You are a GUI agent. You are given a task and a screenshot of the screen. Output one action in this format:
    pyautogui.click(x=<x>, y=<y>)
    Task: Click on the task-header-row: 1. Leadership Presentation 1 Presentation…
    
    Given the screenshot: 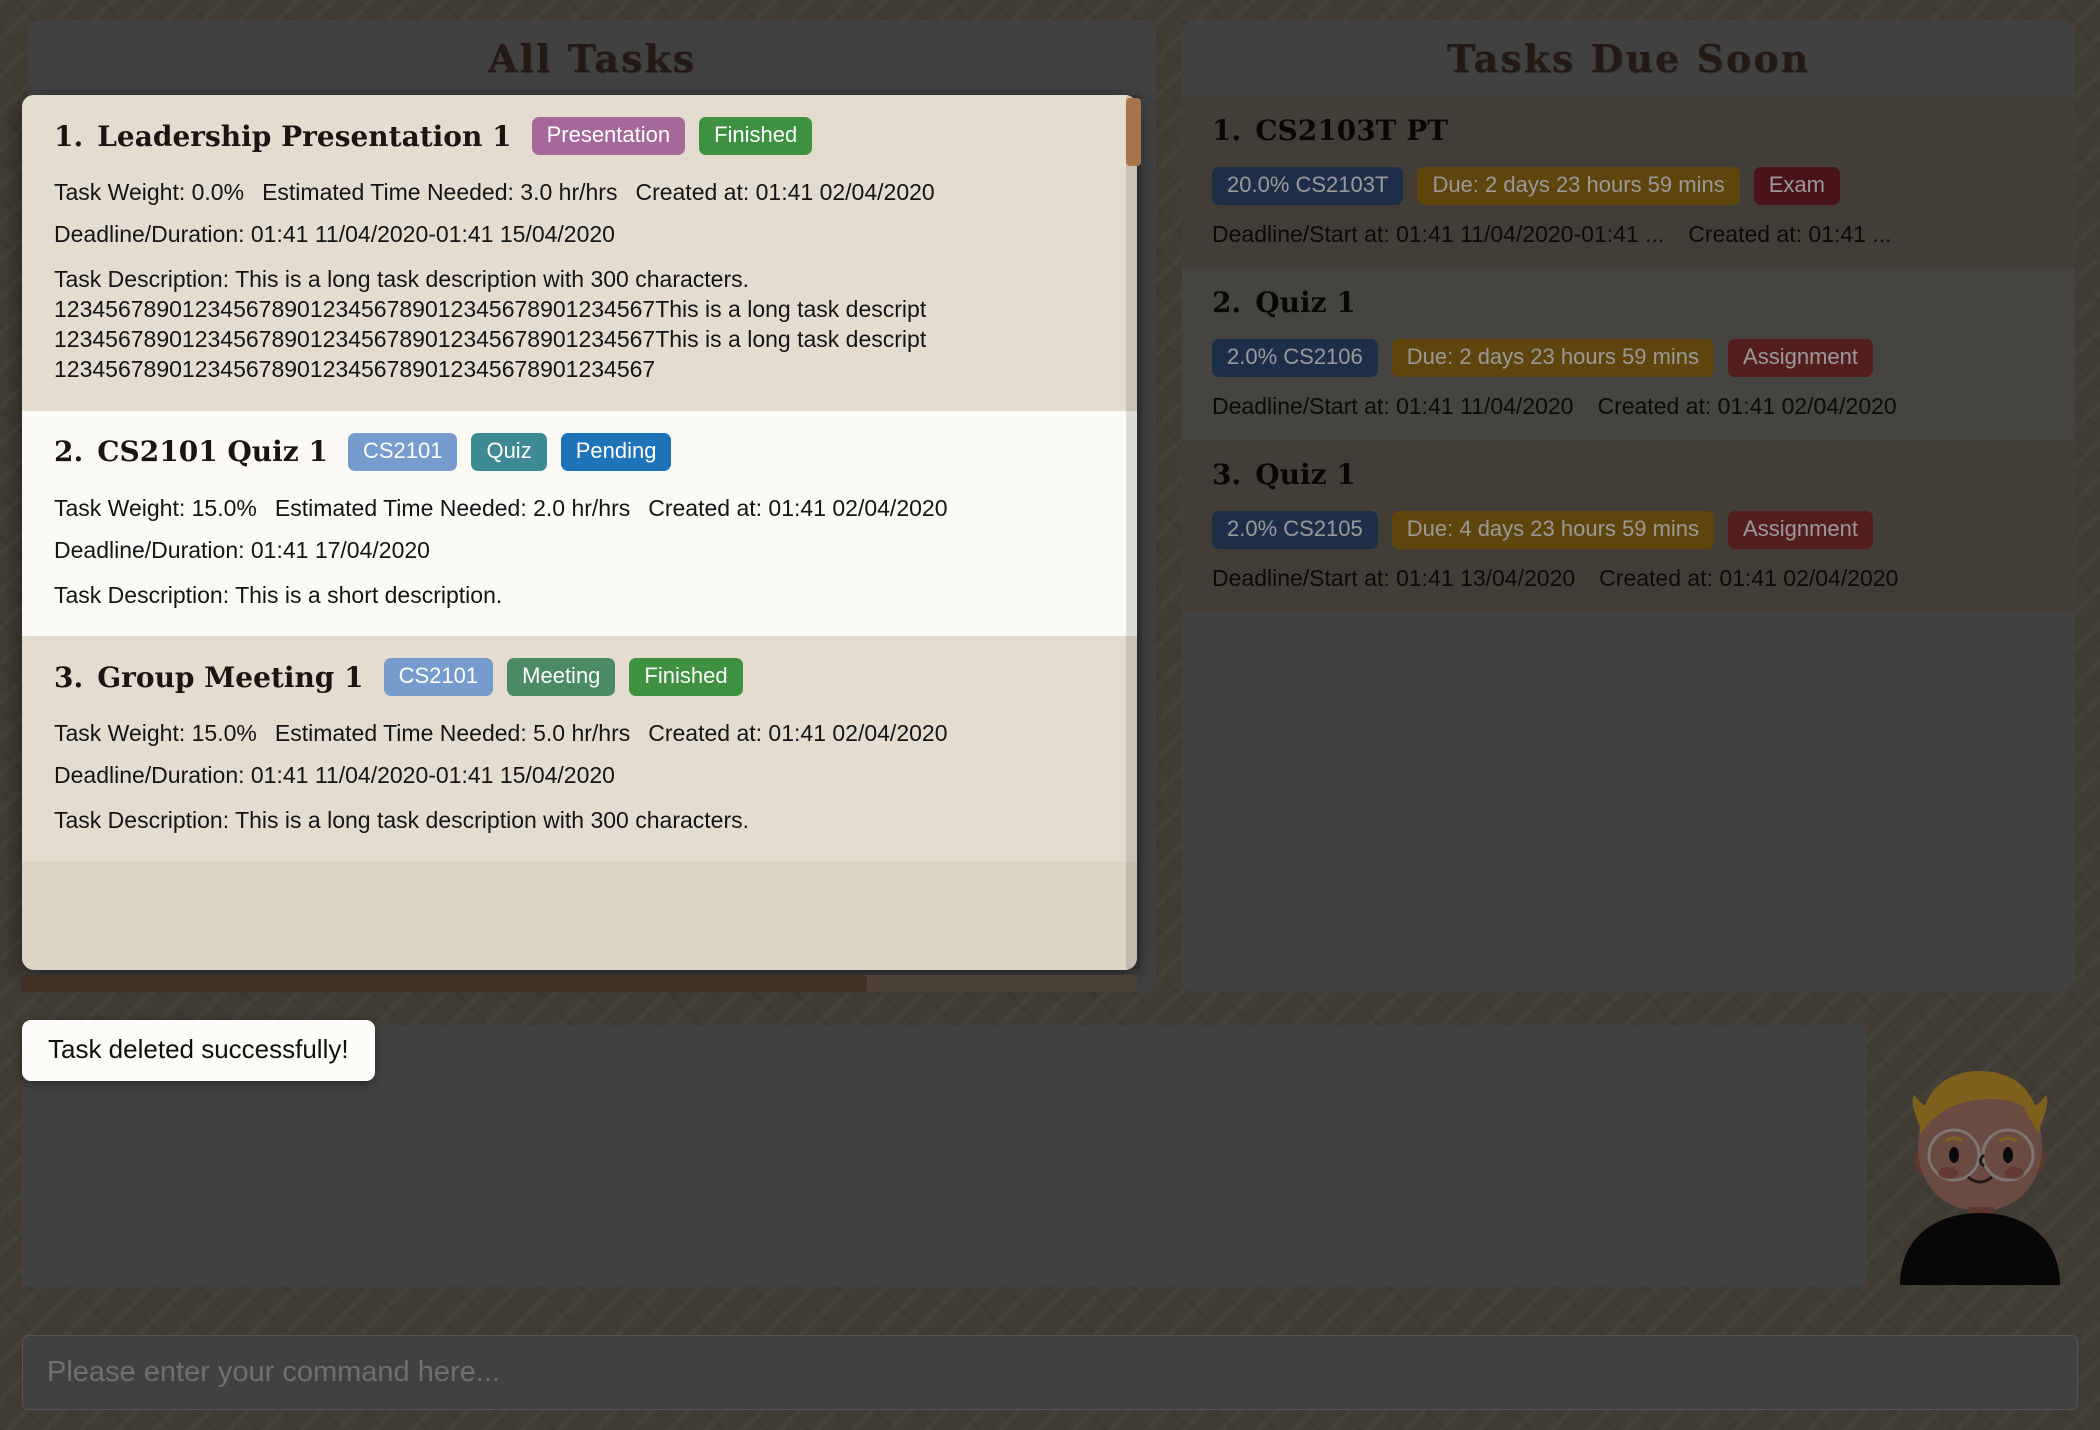 What is the action you would take?
    pyautogui.click(x=579, y=136)
    